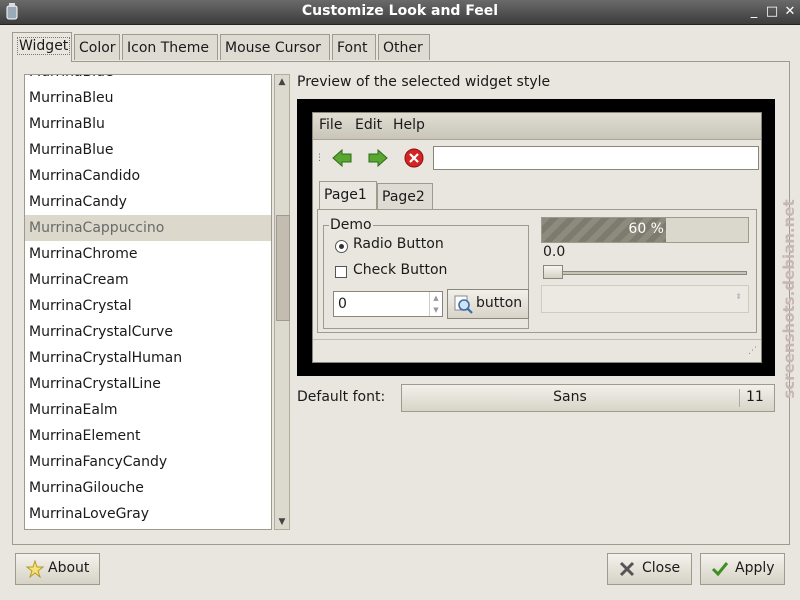 This screenshot has height=600, width=800. Describe the element at coordinates (148, 306) in the screenshot. I see `list-item: MurrinaCrystal` at that location.